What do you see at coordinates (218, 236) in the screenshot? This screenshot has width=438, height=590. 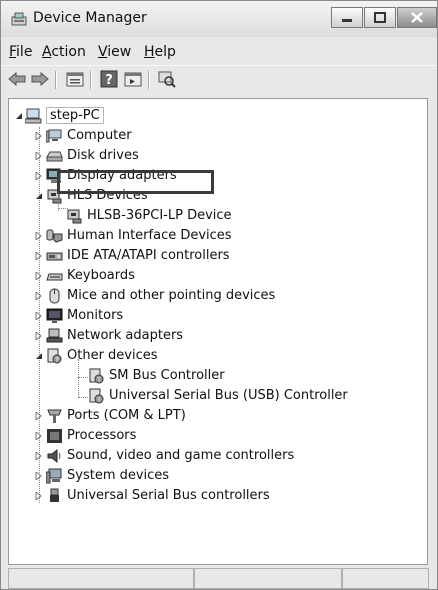 I see `tree-item-human-interface-devices: Human Interface Devices` at bounding box center [218, 236].